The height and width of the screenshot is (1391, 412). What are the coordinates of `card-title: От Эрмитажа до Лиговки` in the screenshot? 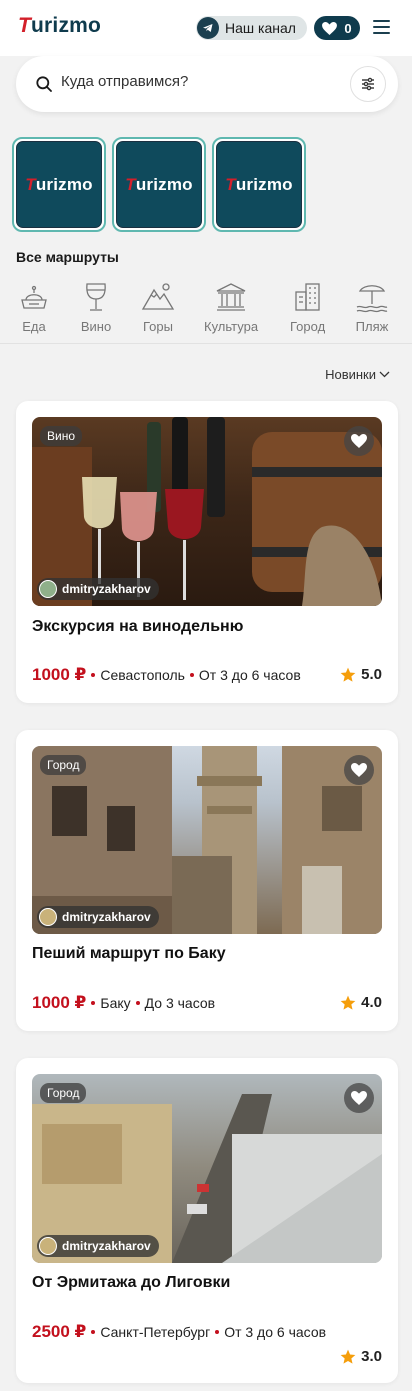 It's located at (131, 1282).